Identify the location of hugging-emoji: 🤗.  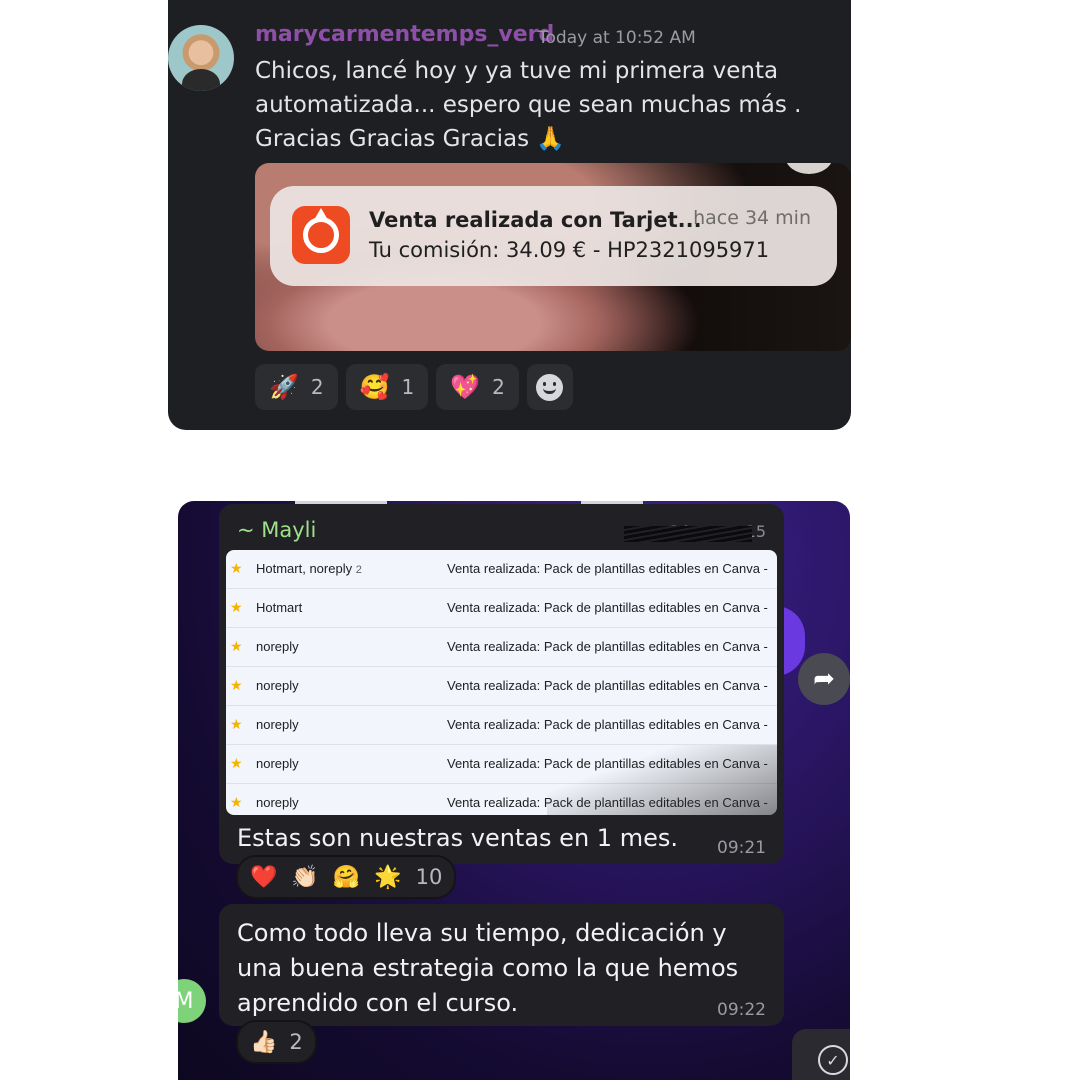
(346, 877).